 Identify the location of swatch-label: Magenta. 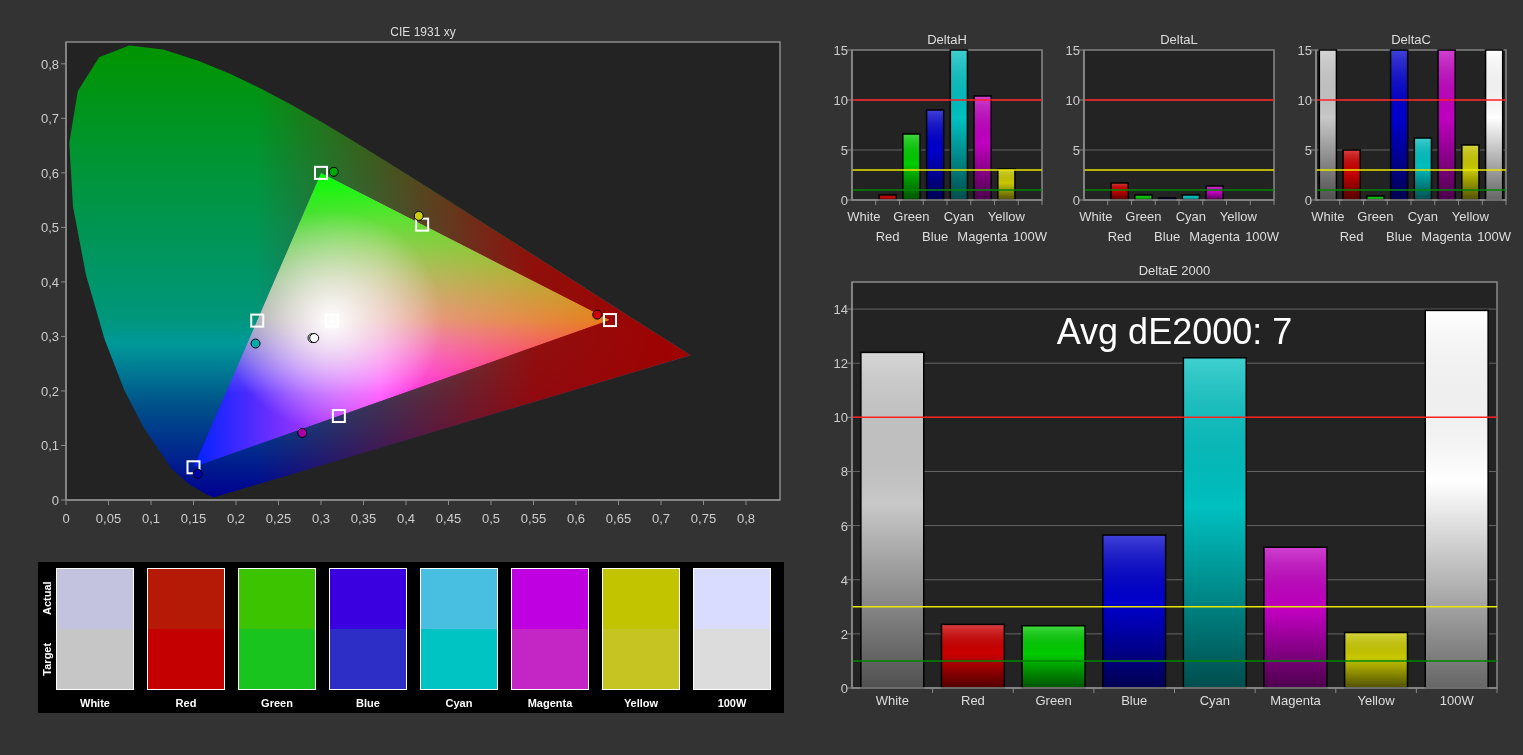
(550, 703).